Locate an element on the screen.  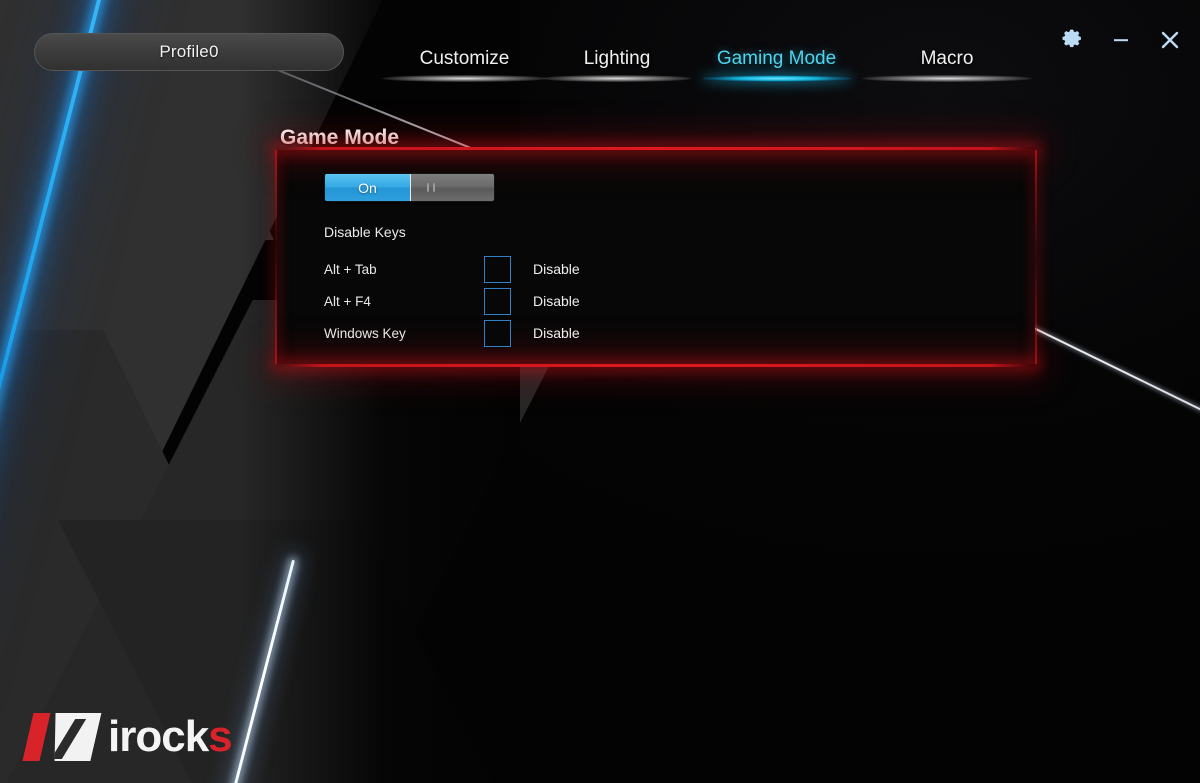
logo-white-shape is located at coordinates (72, 737).